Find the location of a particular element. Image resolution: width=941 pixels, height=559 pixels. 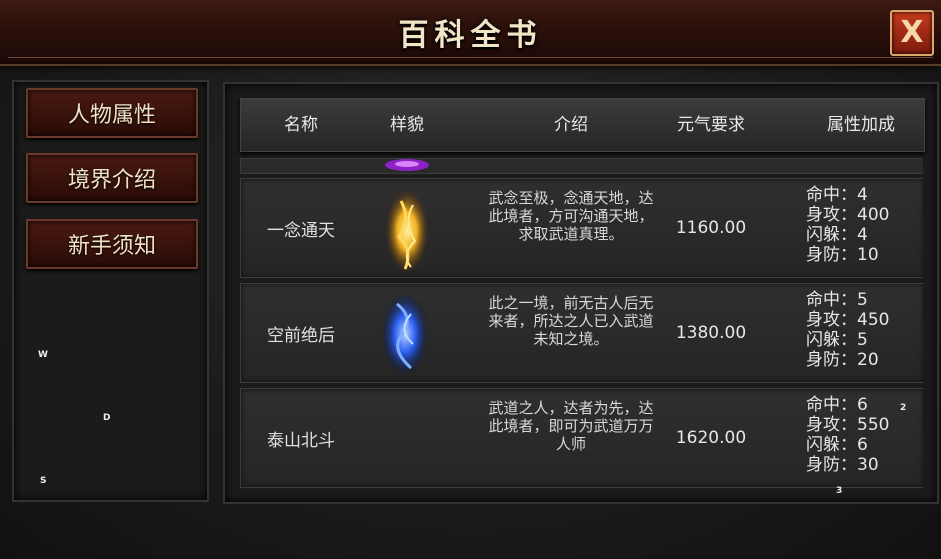

attr-defense: 身防：20 is located at coordinates (842, 360).